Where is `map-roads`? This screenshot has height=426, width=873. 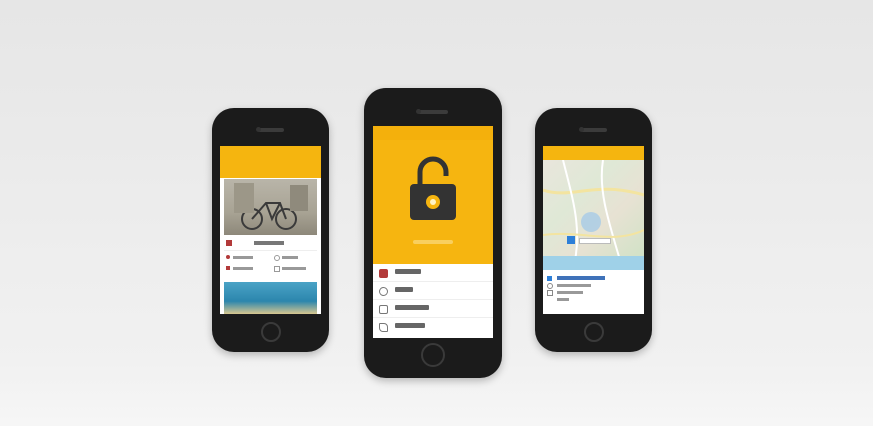
map-roads is located at coordinates (593, 215).